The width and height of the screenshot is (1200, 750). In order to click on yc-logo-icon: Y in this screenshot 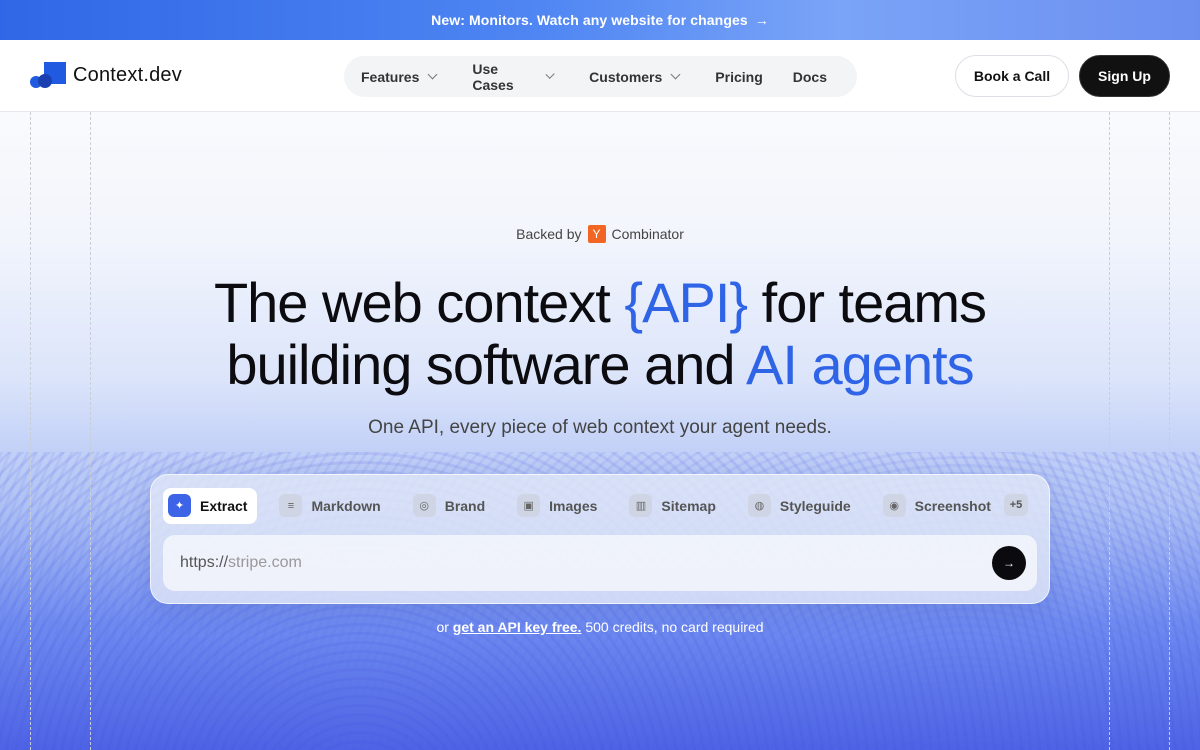, I will do `click(596, 234)`.